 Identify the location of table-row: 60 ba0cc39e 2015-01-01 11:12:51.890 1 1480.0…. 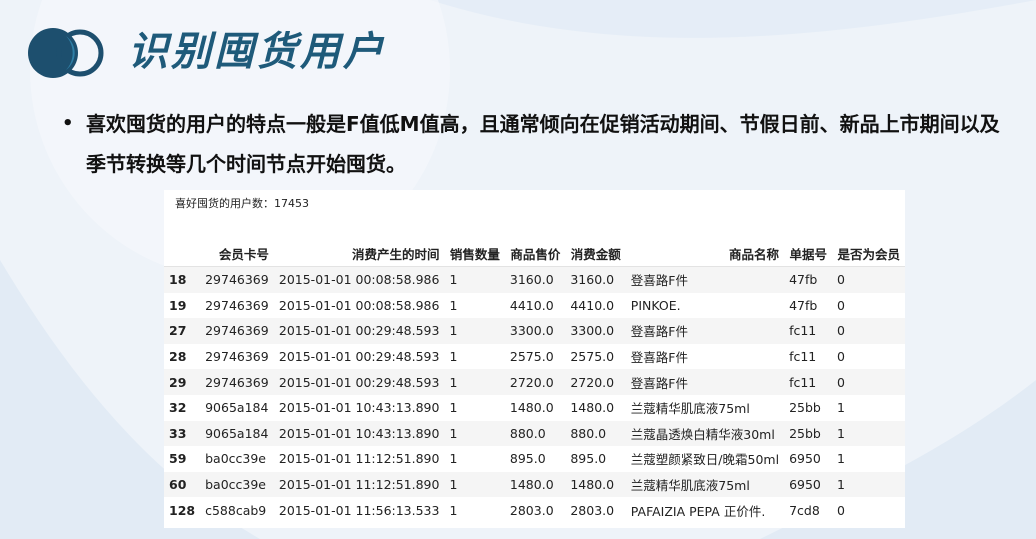
(534, 484).